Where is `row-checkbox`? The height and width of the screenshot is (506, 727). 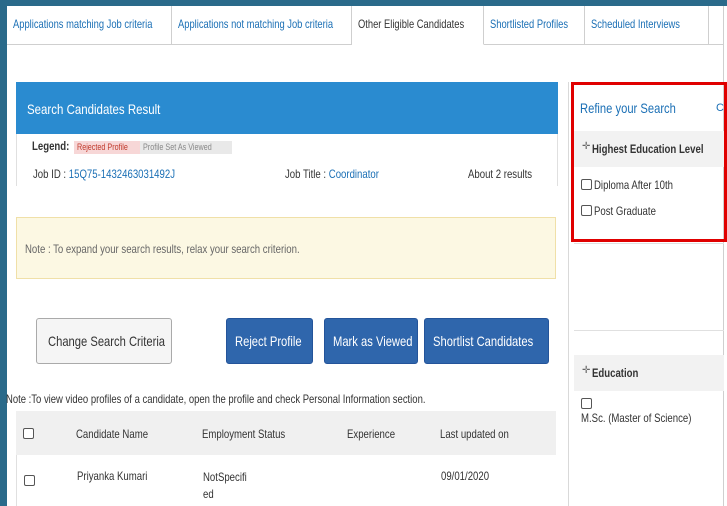 row-checkbox is located at coordinates (29, 480).